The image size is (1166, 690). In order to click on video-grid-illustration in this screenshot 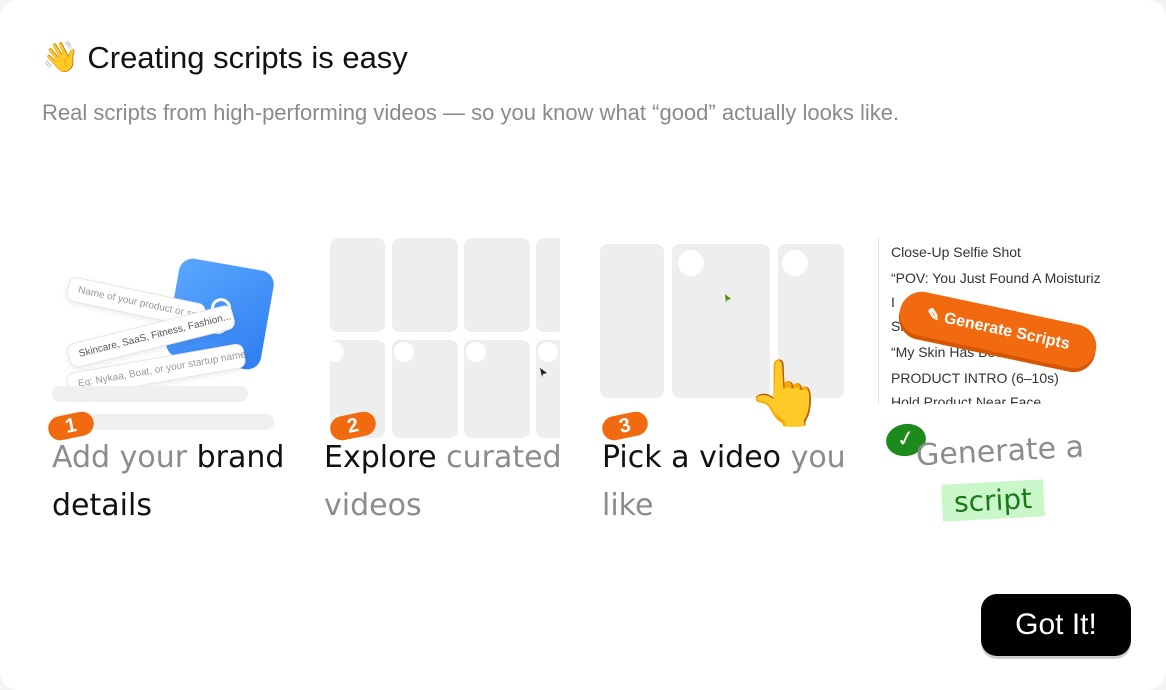, I will do `click(445, 338)`.